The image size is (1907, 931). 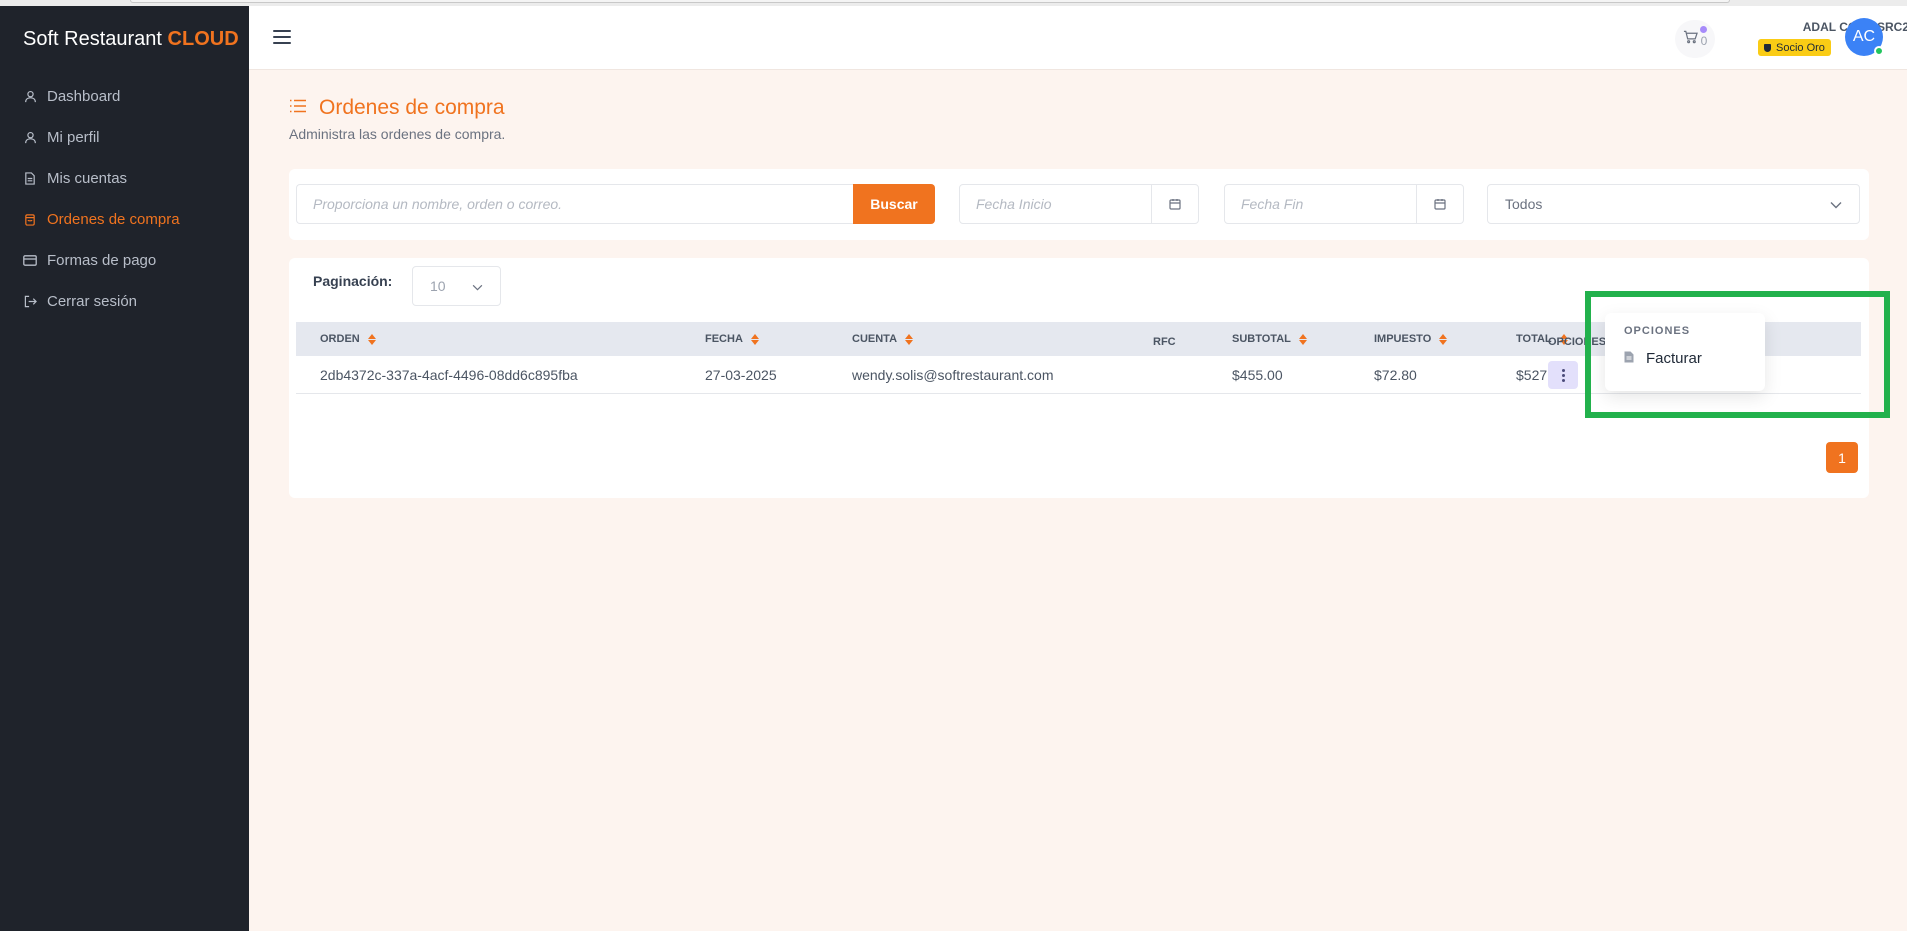 I want to click on column-header-impuesto: IMPUESTO, so click(x=1411, y=339).